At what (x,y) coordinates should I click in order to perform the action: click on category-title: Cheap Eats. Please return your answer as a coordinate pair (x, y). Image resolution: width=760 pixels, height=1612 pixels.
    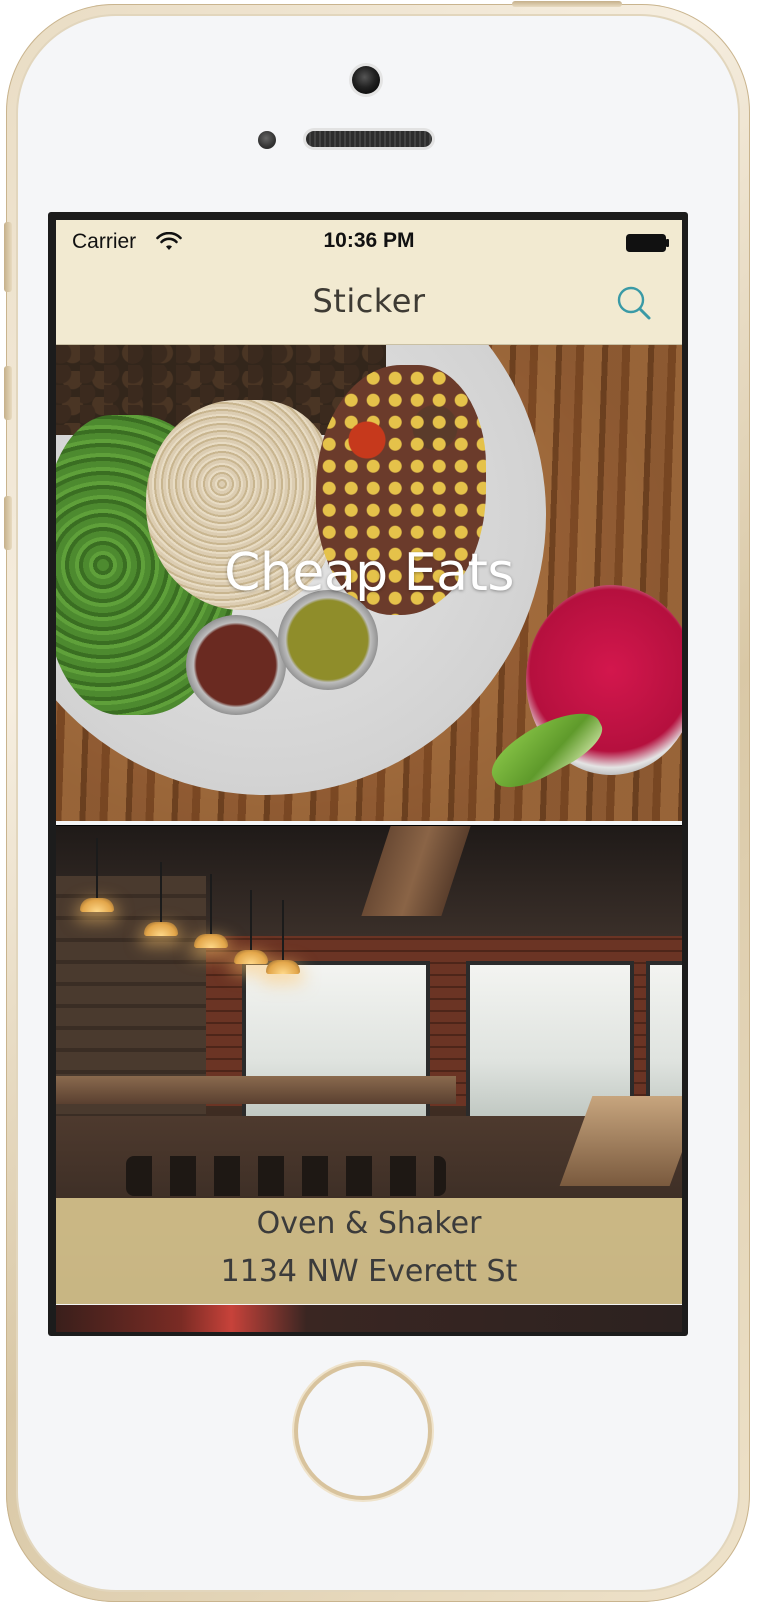
    Looking at the image, I should click on (369, 573).